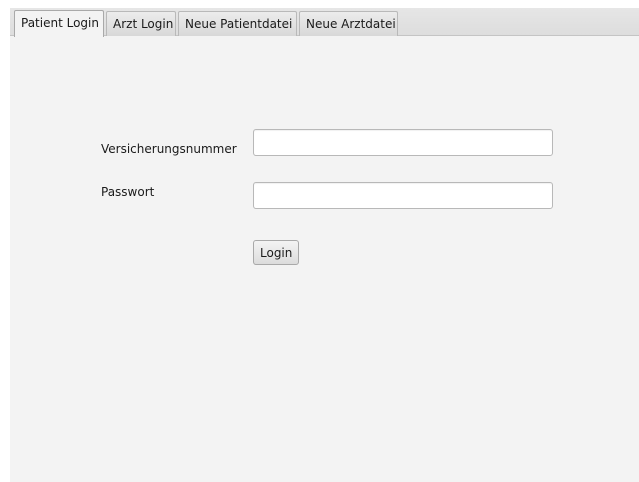  I want to click on tab-neue-patientdatei: Neue Patientdatei, so click(237, 23).